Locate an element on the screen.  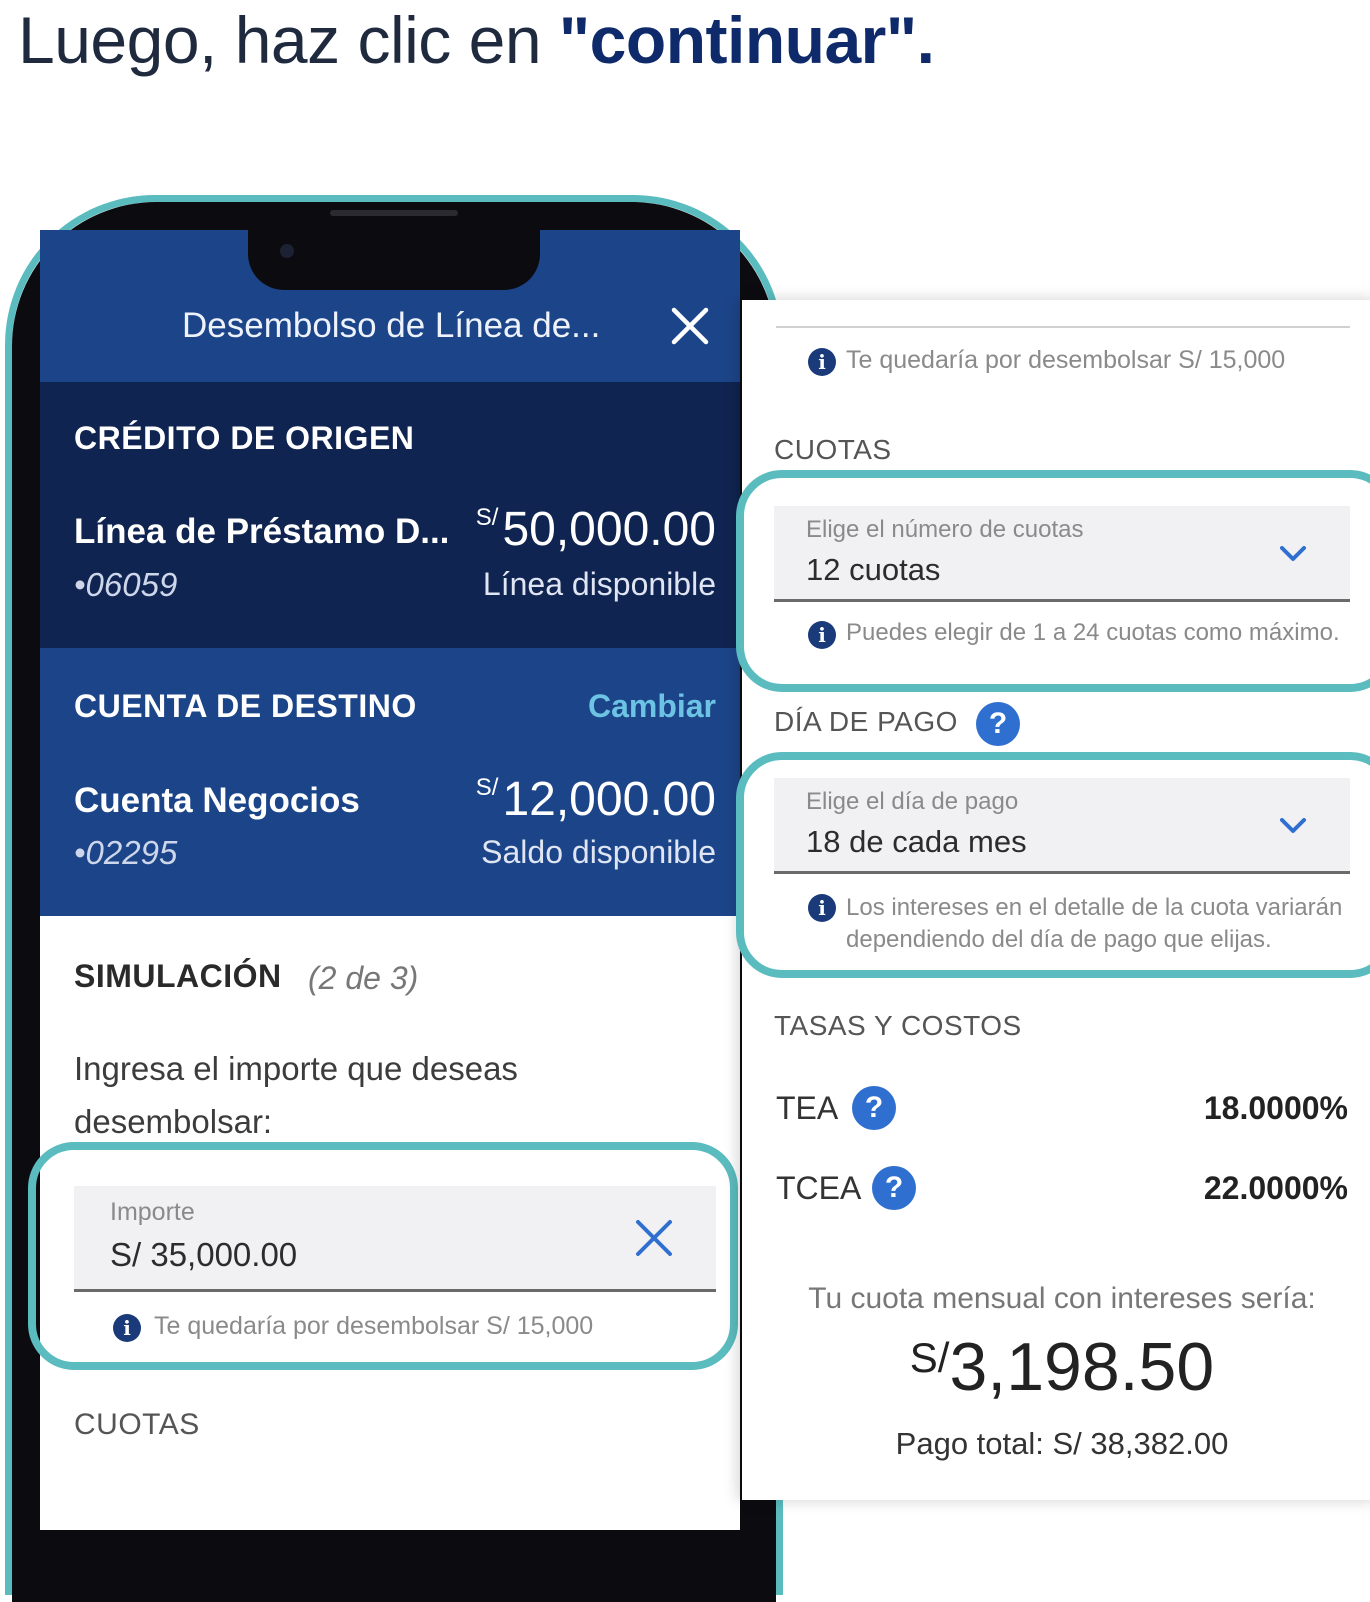
close-icon is located at coordinates (690, 326).